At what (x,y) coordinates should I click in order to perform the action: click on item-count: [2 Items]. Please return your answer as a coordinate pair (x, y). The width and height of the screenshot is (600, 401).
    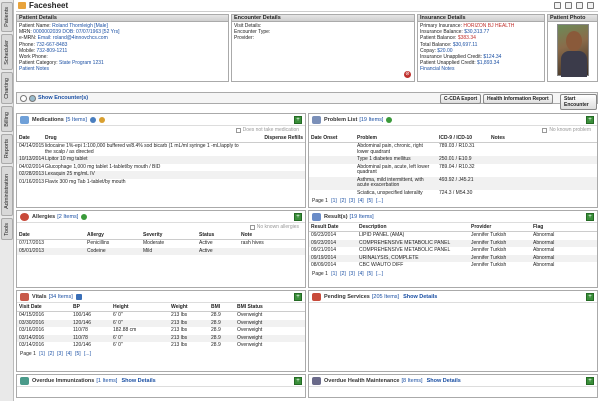
    Looking at the image, I should click on (67, 217).